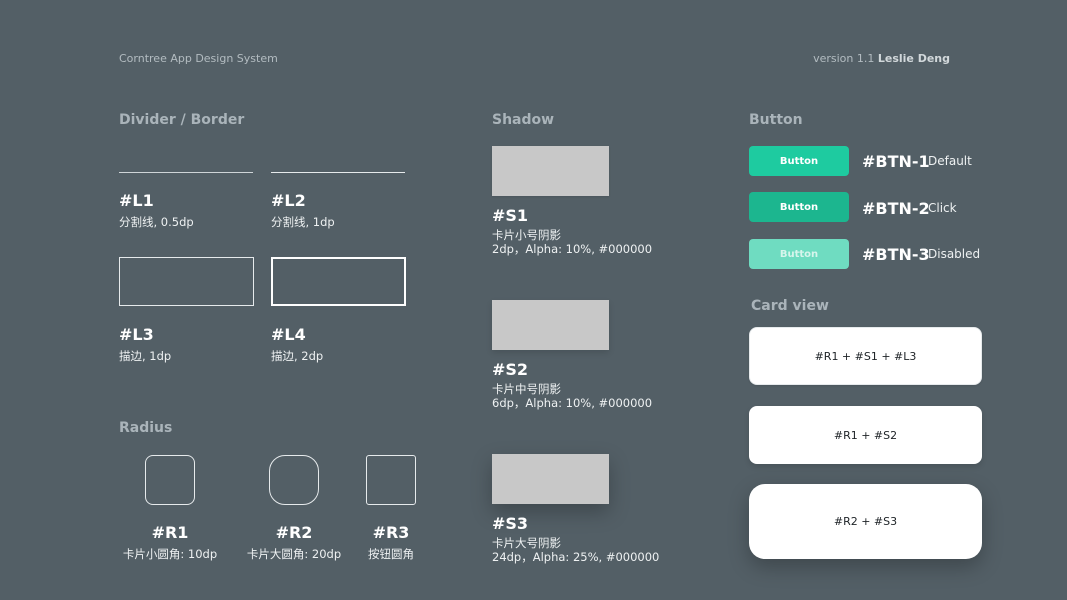 The image size is (1067, 600). I want to click on radius-r3-sample, so click(391, 480).